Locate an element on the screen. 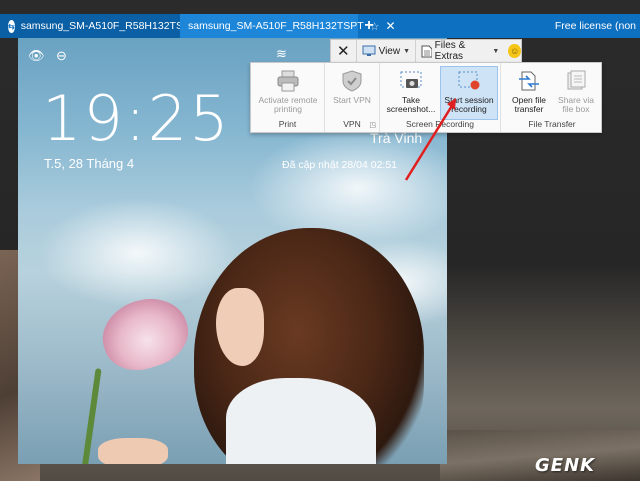 The image size is (640, 481). session-tab: ⇆ samsung_SM-A510F_R58H132TSPT is located at coordinates (98, 26).